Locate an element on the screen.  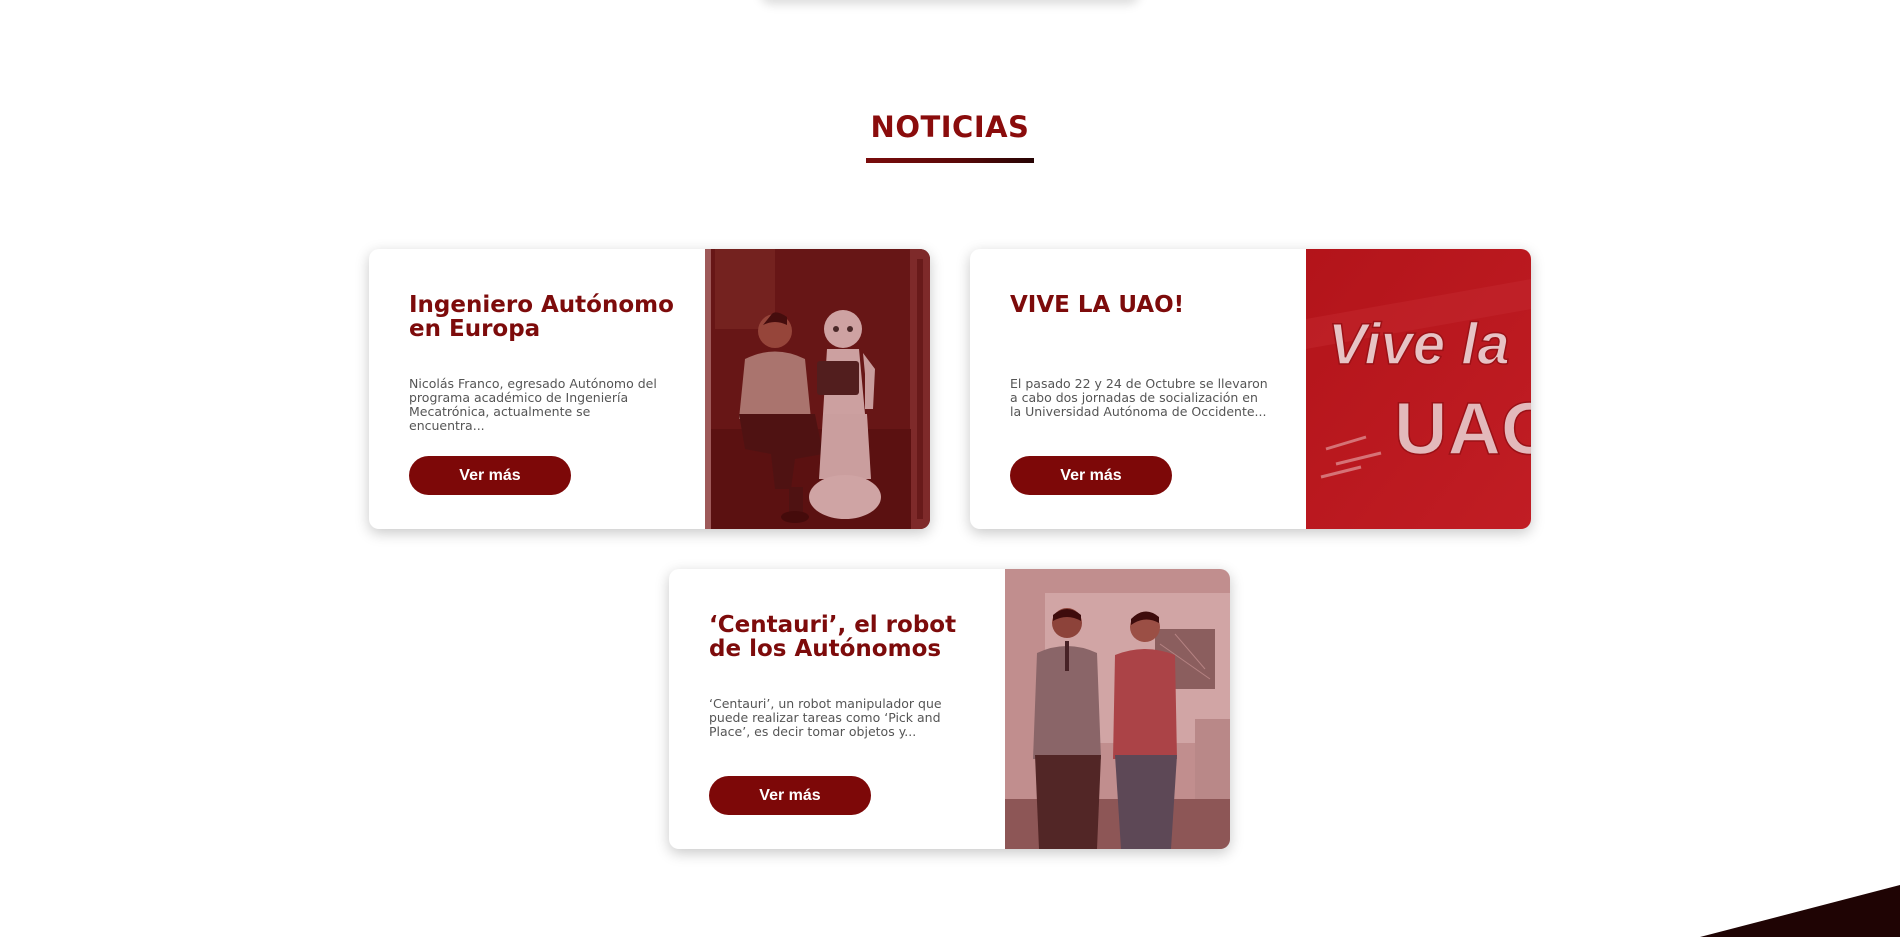
vive-la-uao-graphic: Vive la UAO is located at coordinates (1418, 389).